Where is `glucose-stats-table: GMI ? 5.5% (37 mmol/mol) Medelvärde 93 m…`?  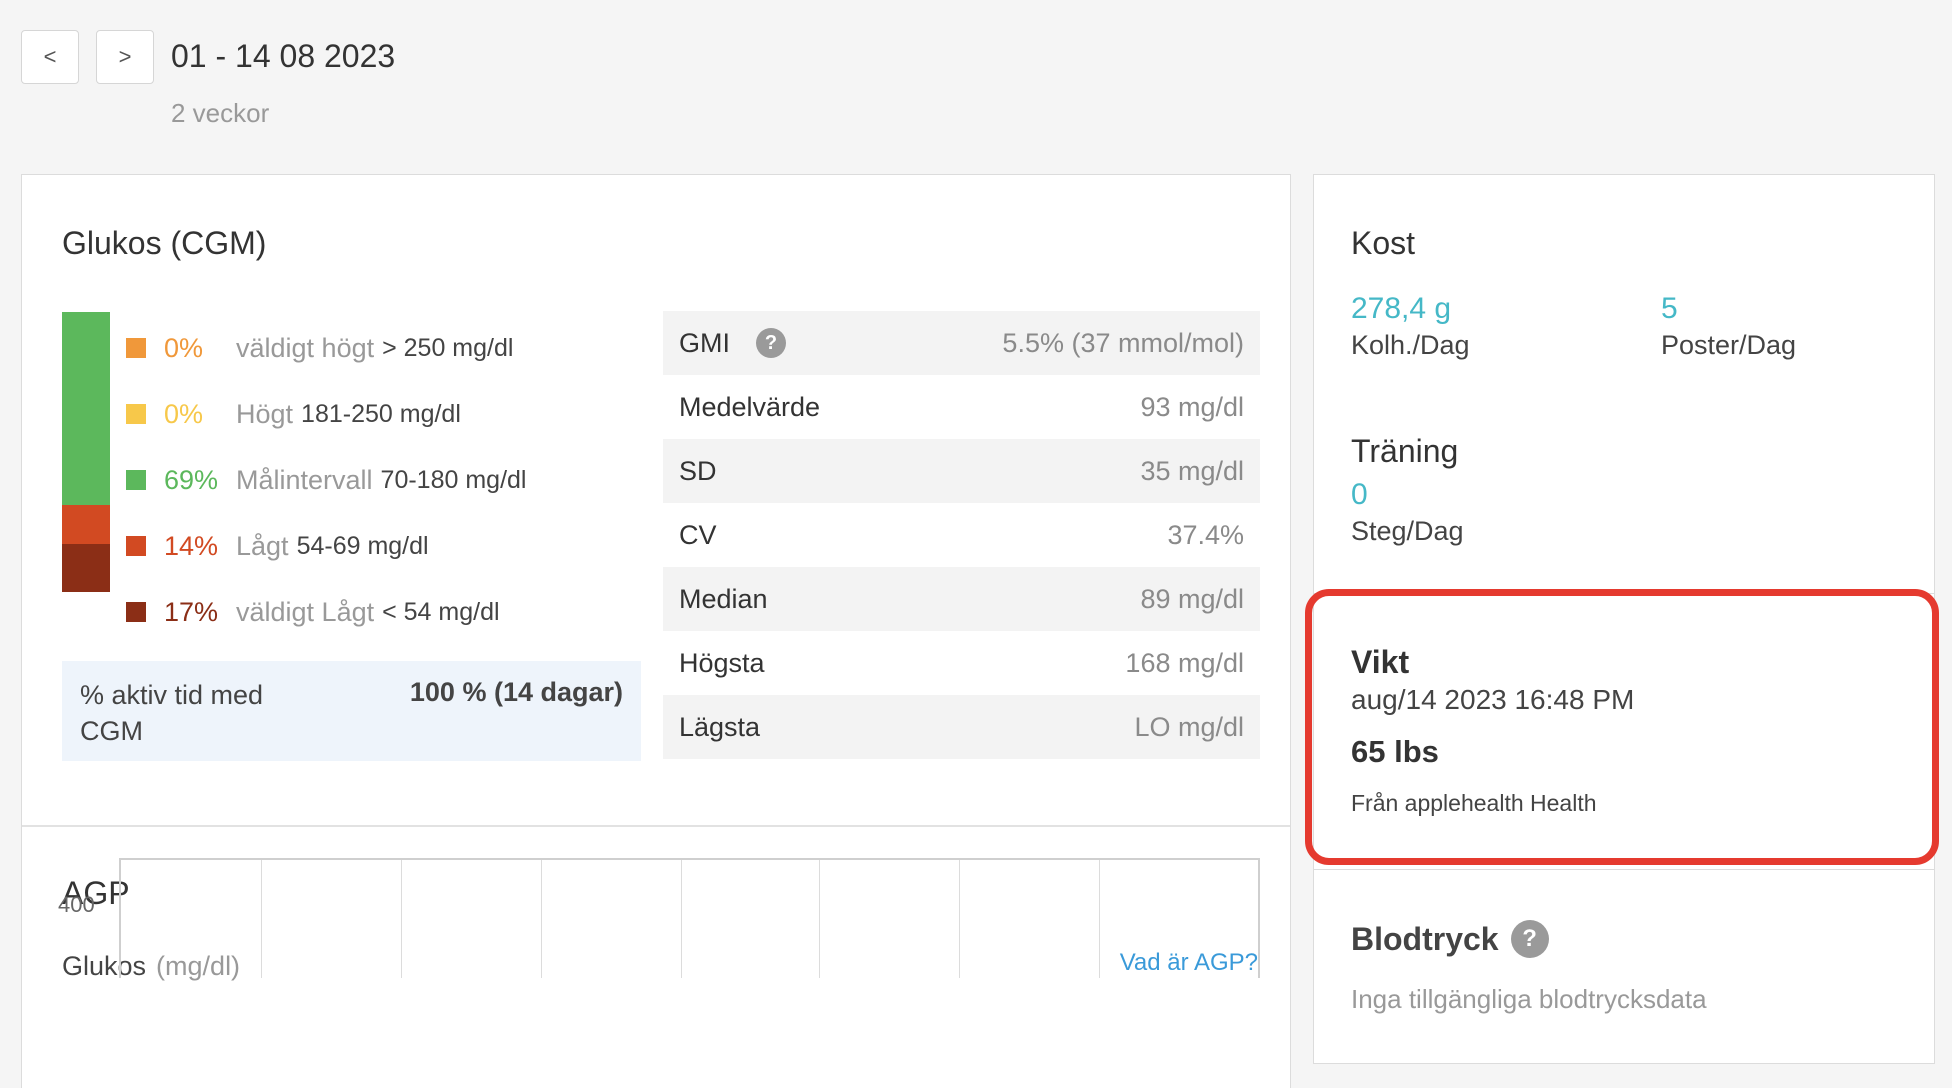
glucose-stats-table: GMI ? 5.5% (37 mmol/mol) Medelvärde 93 m… is located at coordinates (961, 535).